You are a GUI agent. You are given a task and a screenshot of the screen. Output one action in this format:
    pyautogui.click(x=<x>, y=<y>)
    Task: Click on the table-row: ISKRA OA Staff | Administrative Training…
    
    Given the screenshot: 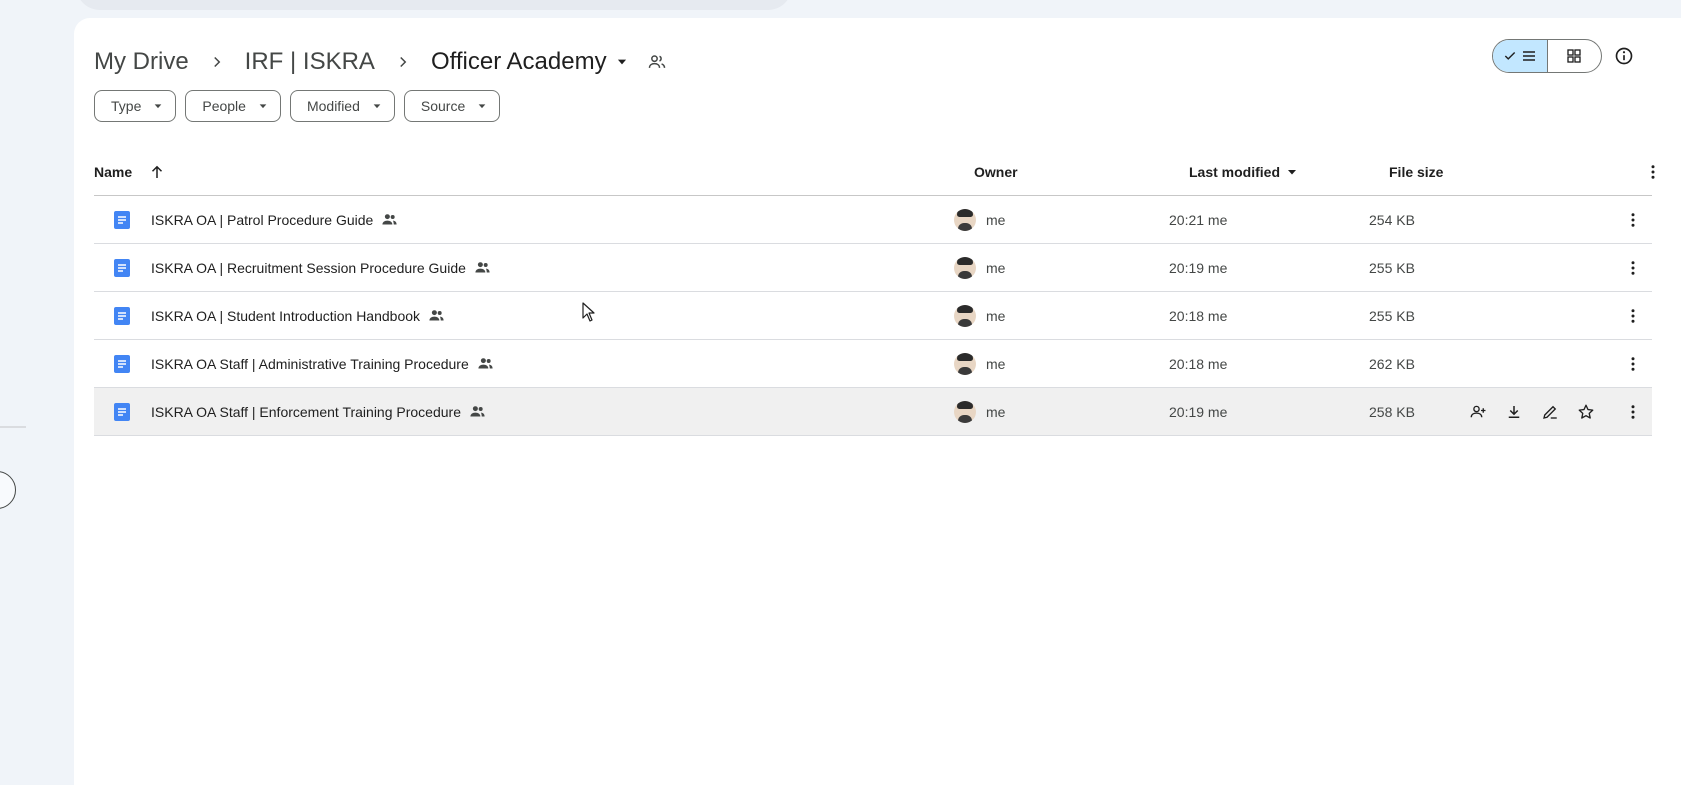 What is the action you would take?
    pyautogui.click(x=873, y=364)
    